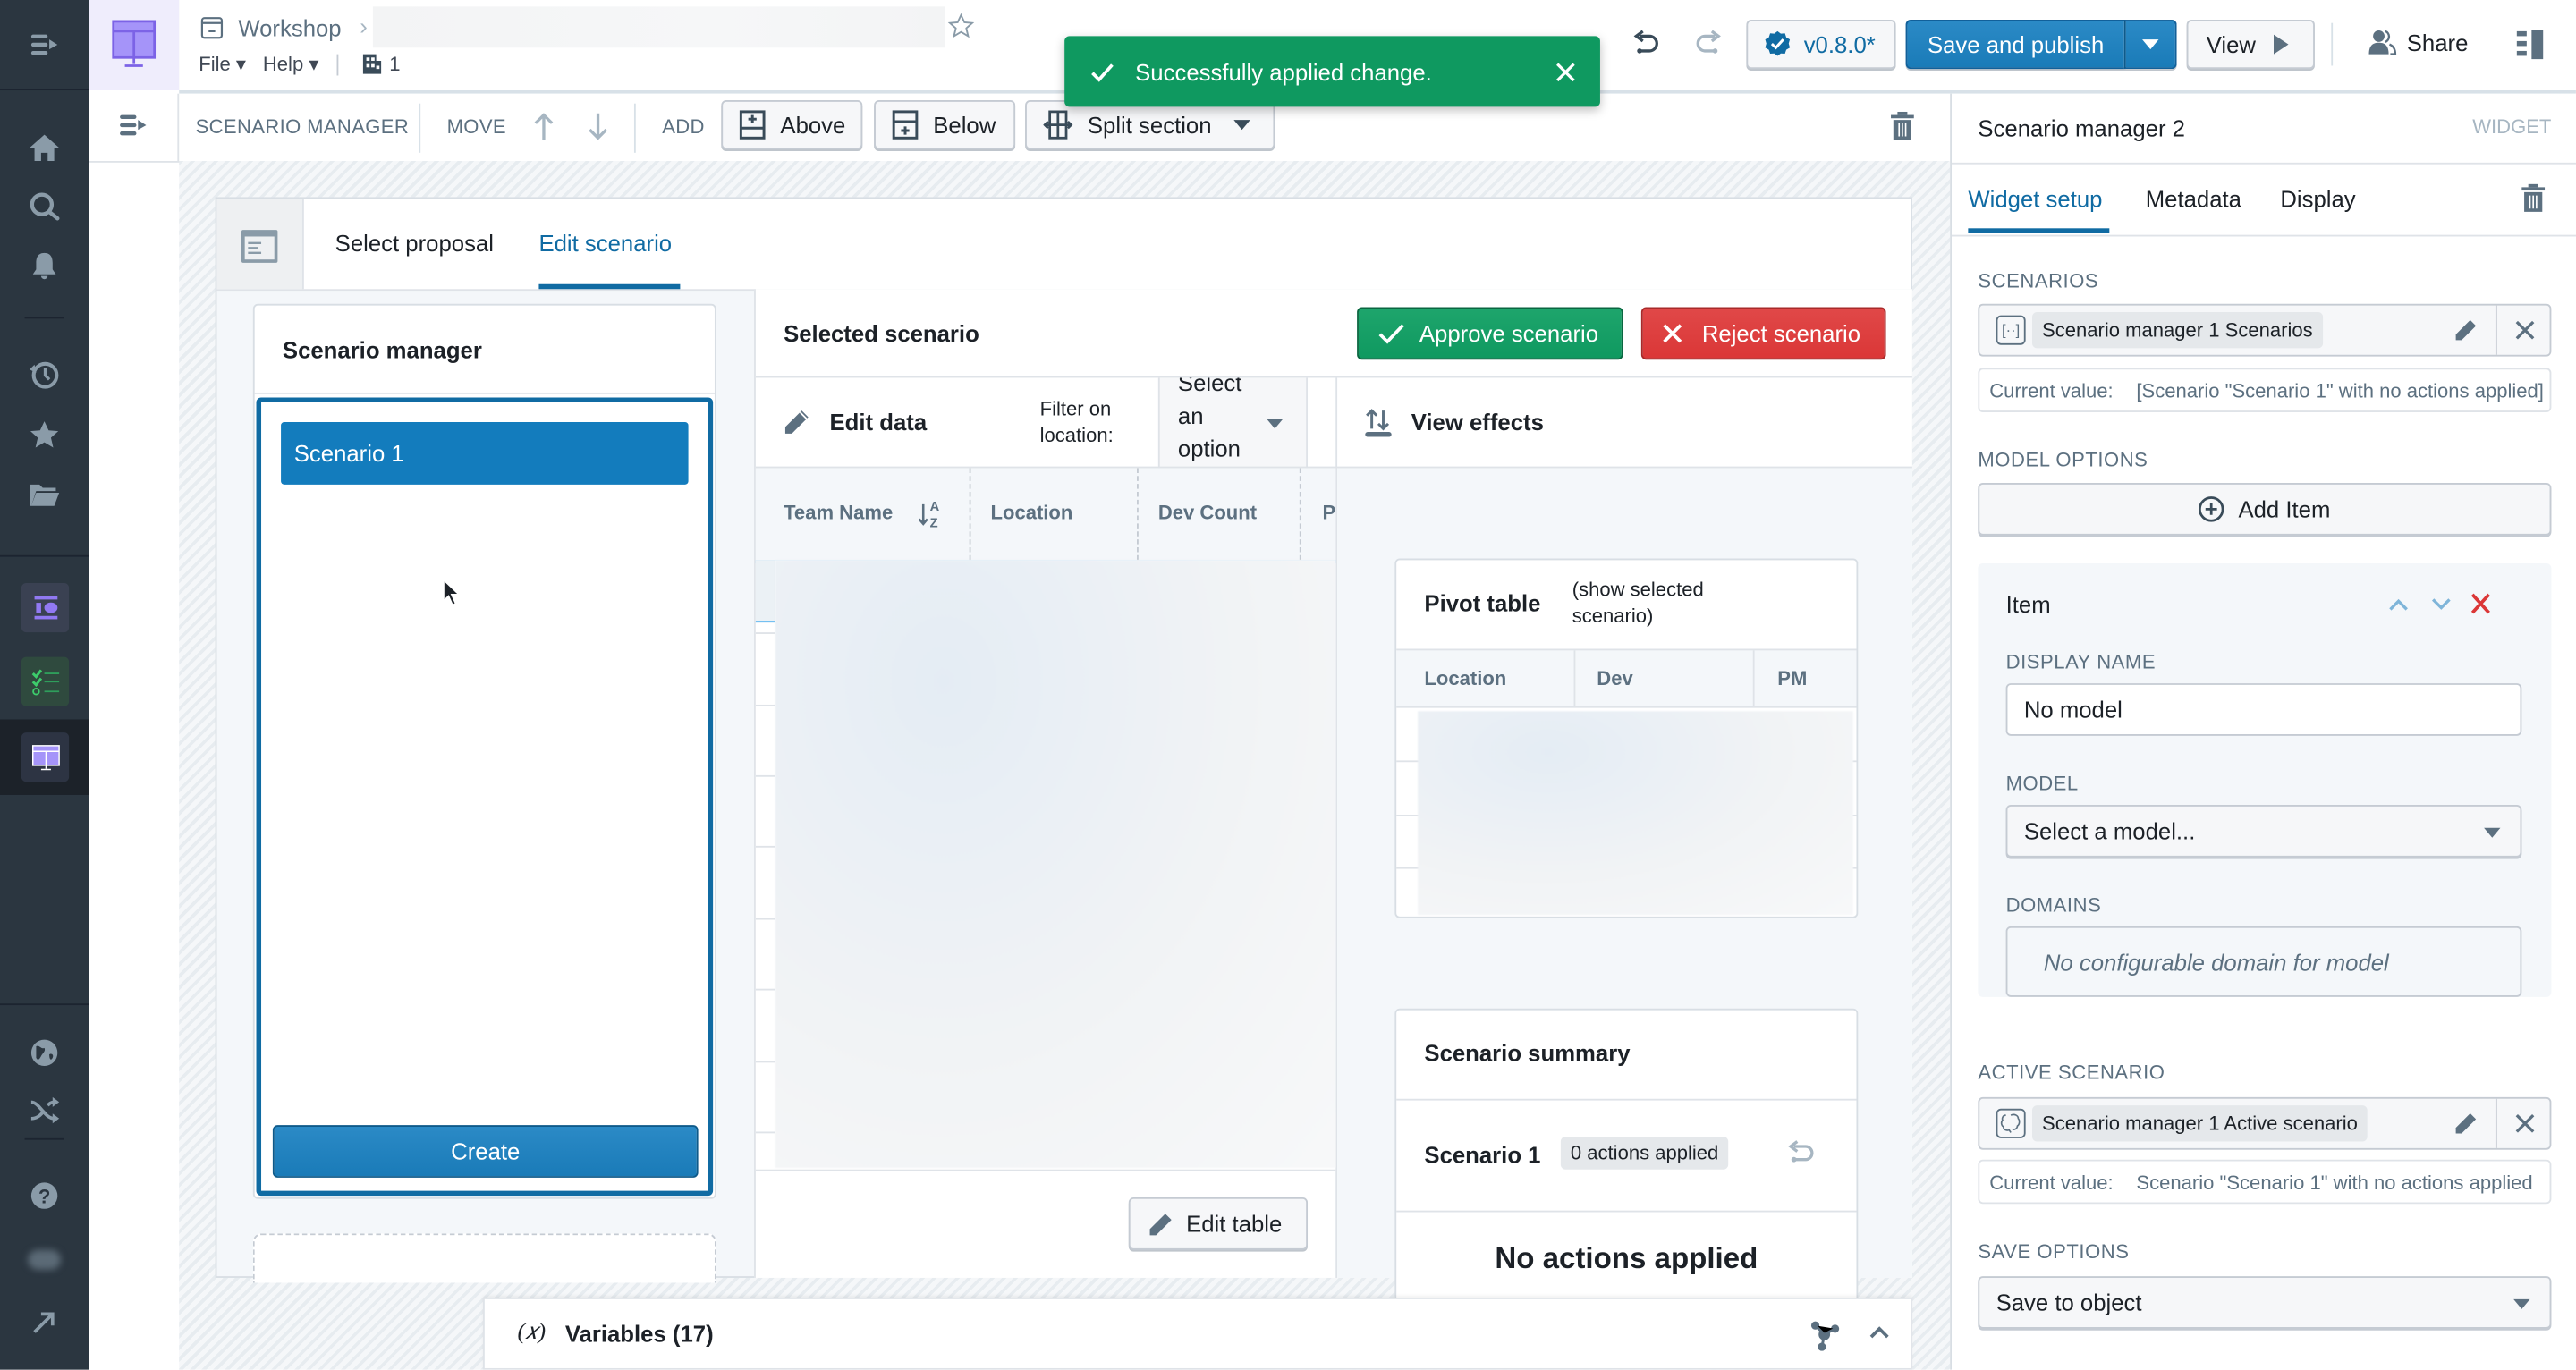 The image size is (2576, 1370). Describe the element at coordinates (2480, 603) in the screenshot. I see `remove-item-icon` at that location.